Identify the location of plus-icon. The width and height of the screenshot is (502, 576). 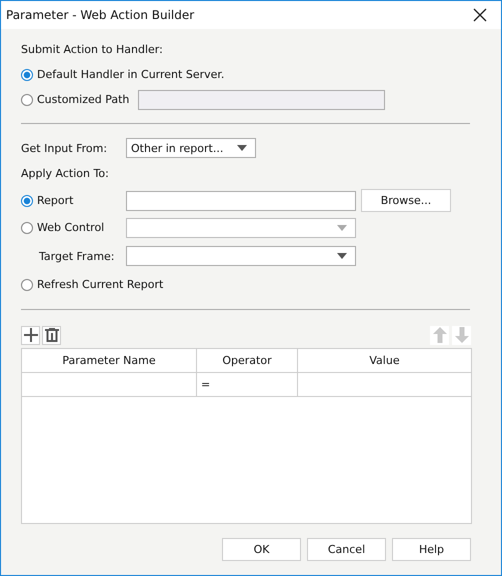
(31, 335).